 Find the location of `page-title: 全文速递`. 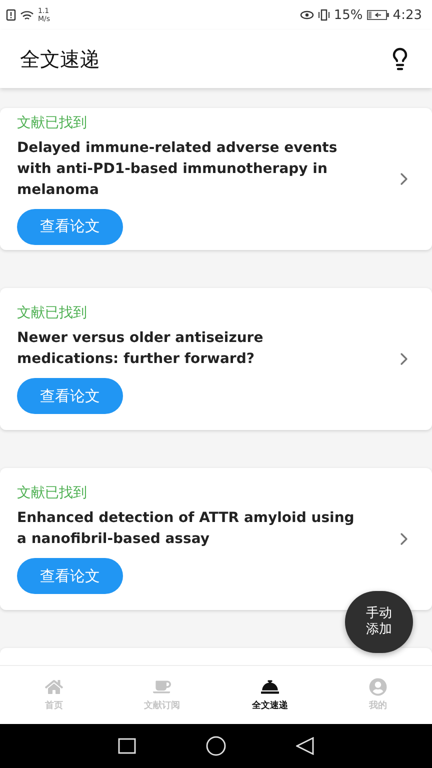

page-title: 全文速递 is located at coordinates (60, 59).